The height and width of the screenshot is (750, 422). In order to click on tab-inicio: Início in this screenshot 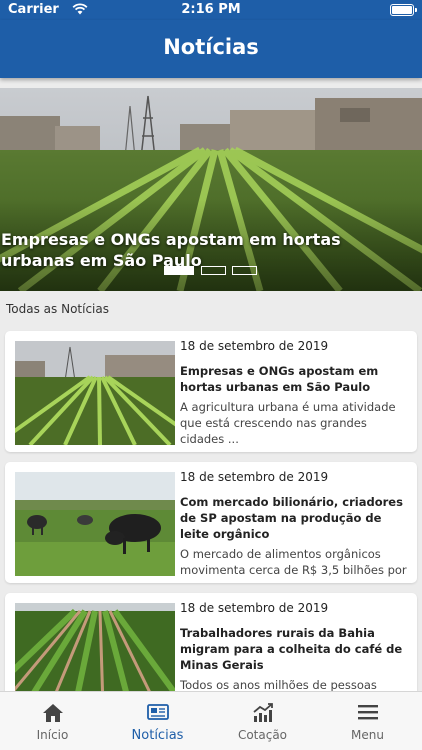, I will do `click(52, 721)`.